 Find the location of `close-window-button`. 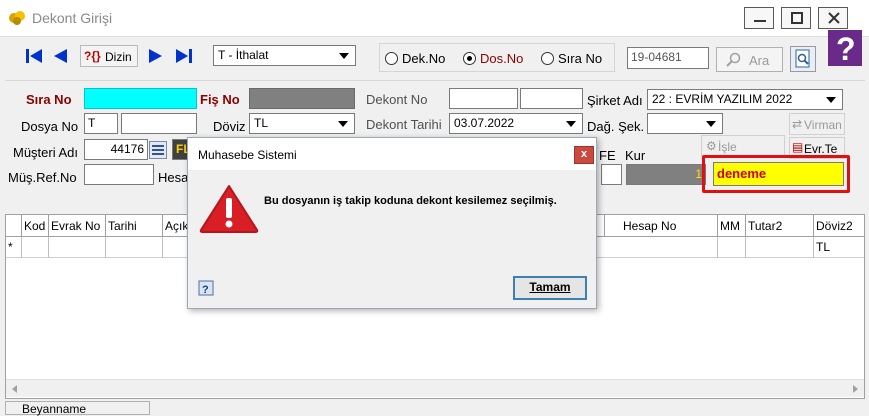

close-window-button is located at coordinates (833, 18).